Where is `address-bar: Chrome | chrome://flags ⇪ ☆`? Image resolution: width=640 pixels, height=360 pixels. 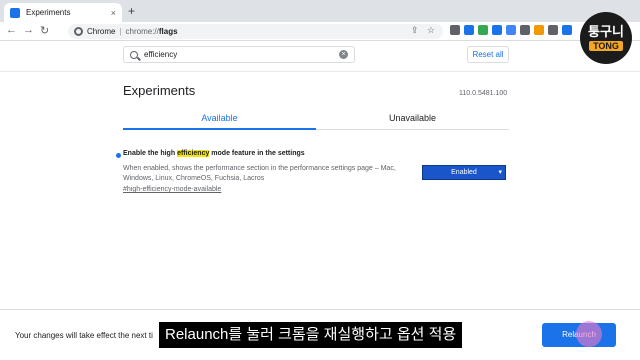
address-bar: Chrome | chrome://flags ⇪ ☆ is located at coordinates (255, 31).